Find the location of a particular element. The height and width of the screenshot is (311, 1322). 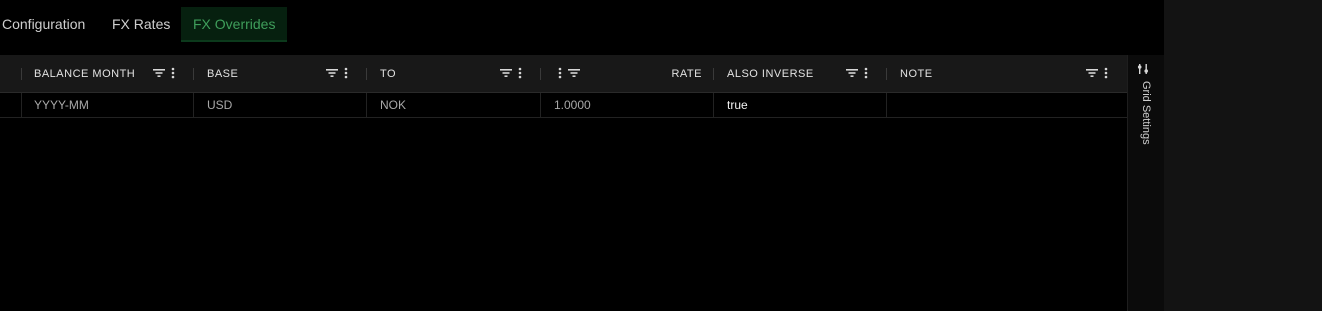

tab-fx-rates: FX Rates is located at coordinates (141, 24).